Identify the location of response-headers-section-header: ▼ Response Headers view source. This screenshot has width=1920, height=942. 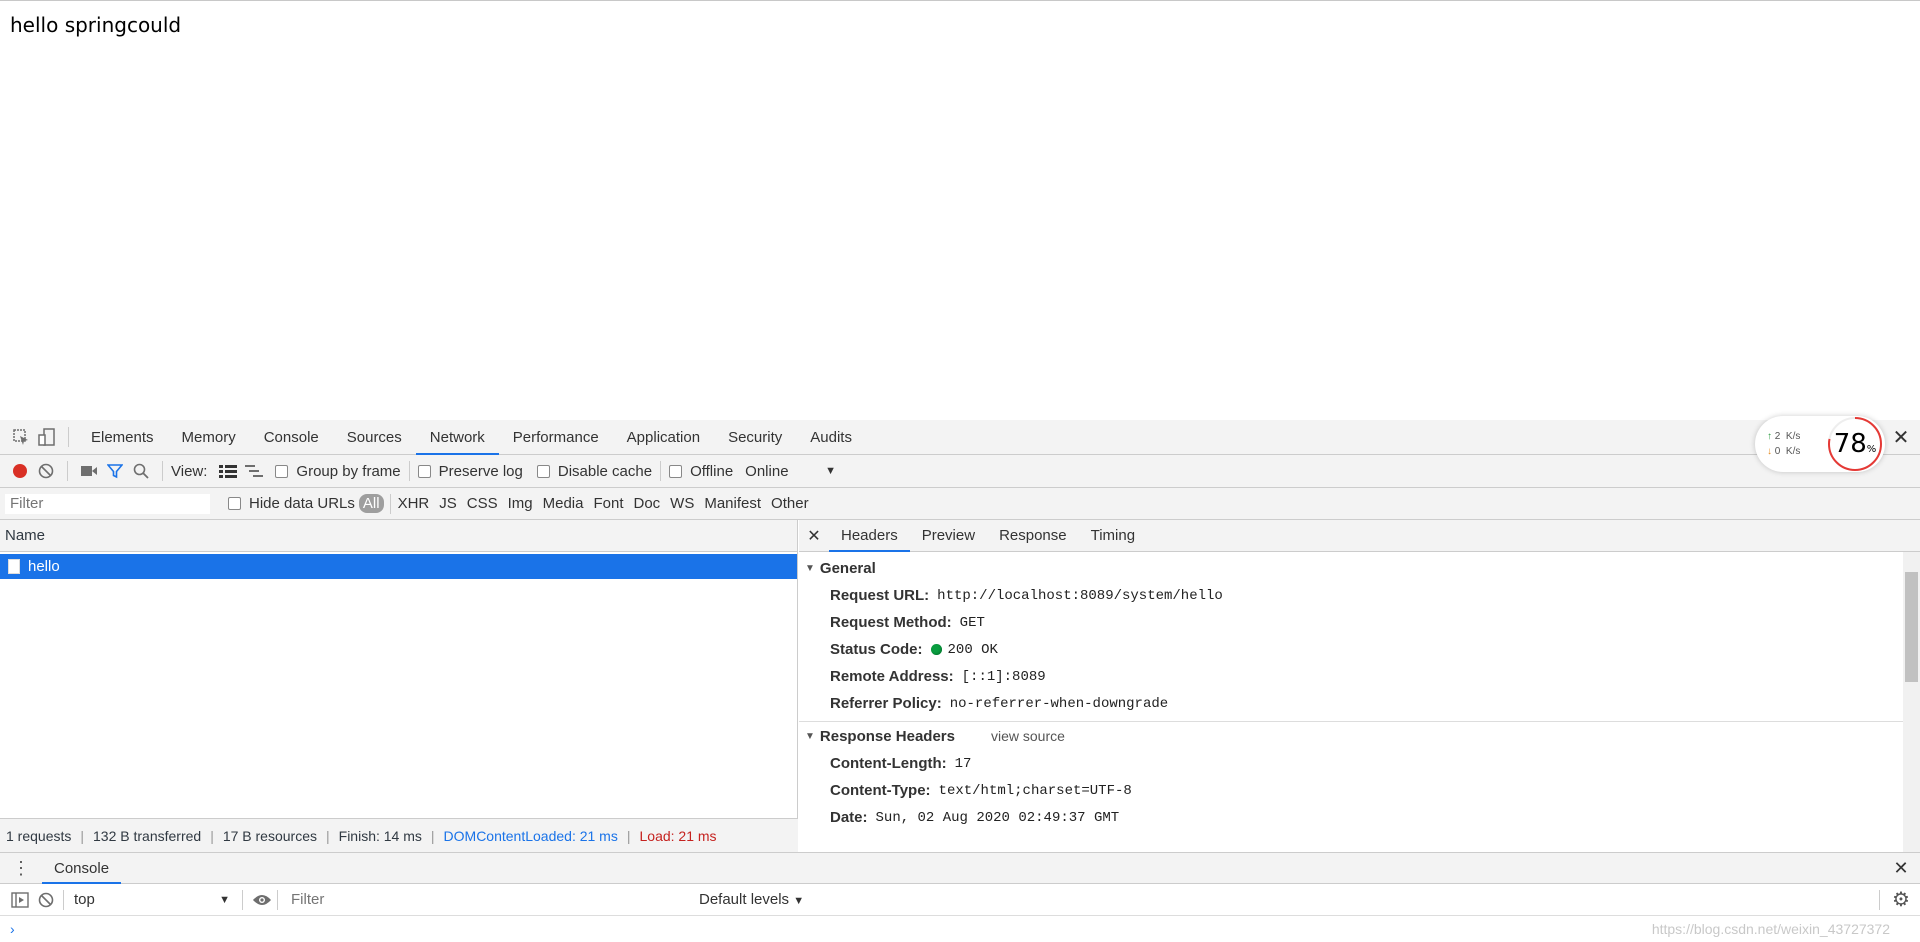
(1359, 736).